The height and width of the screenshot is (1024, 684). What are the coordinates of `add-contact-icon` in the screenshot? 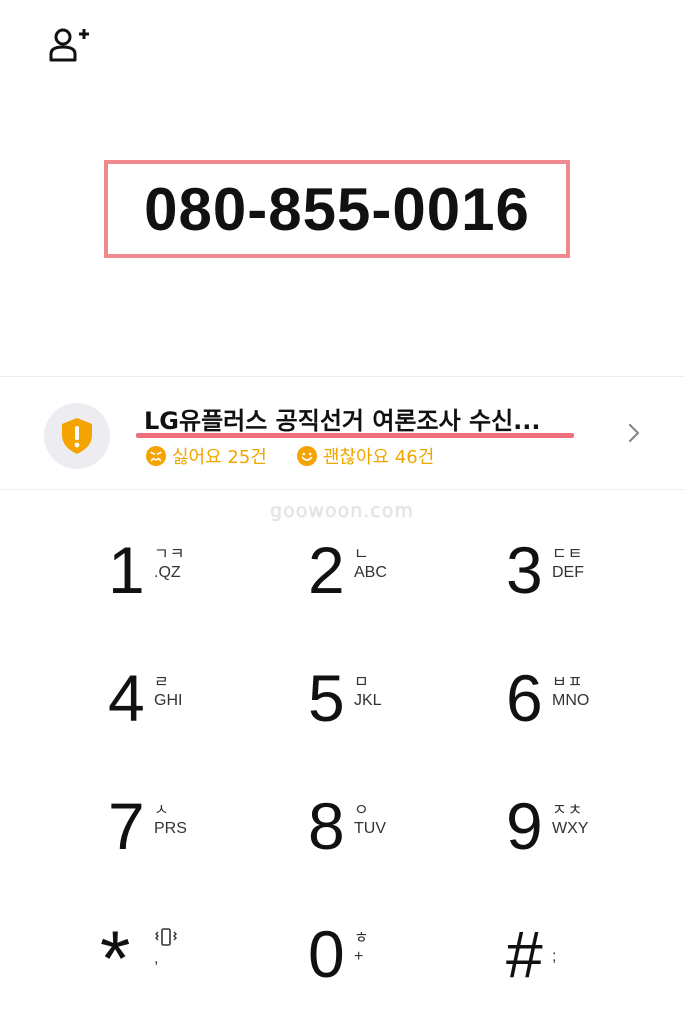 It's located at (70, 46).